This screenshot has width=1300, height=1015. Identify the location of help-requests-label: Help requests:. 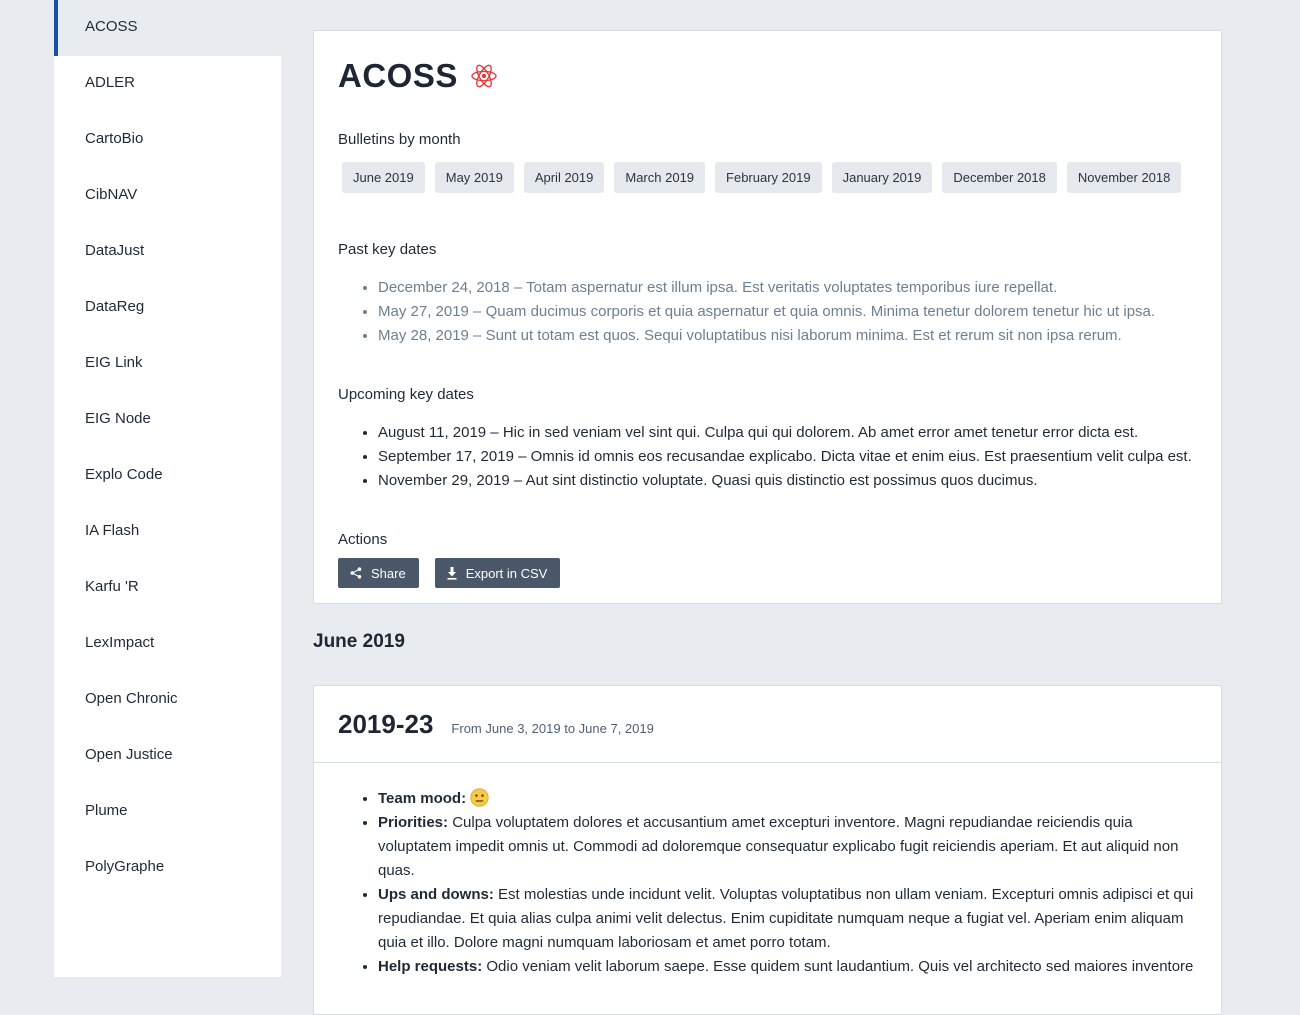
(430, 966).